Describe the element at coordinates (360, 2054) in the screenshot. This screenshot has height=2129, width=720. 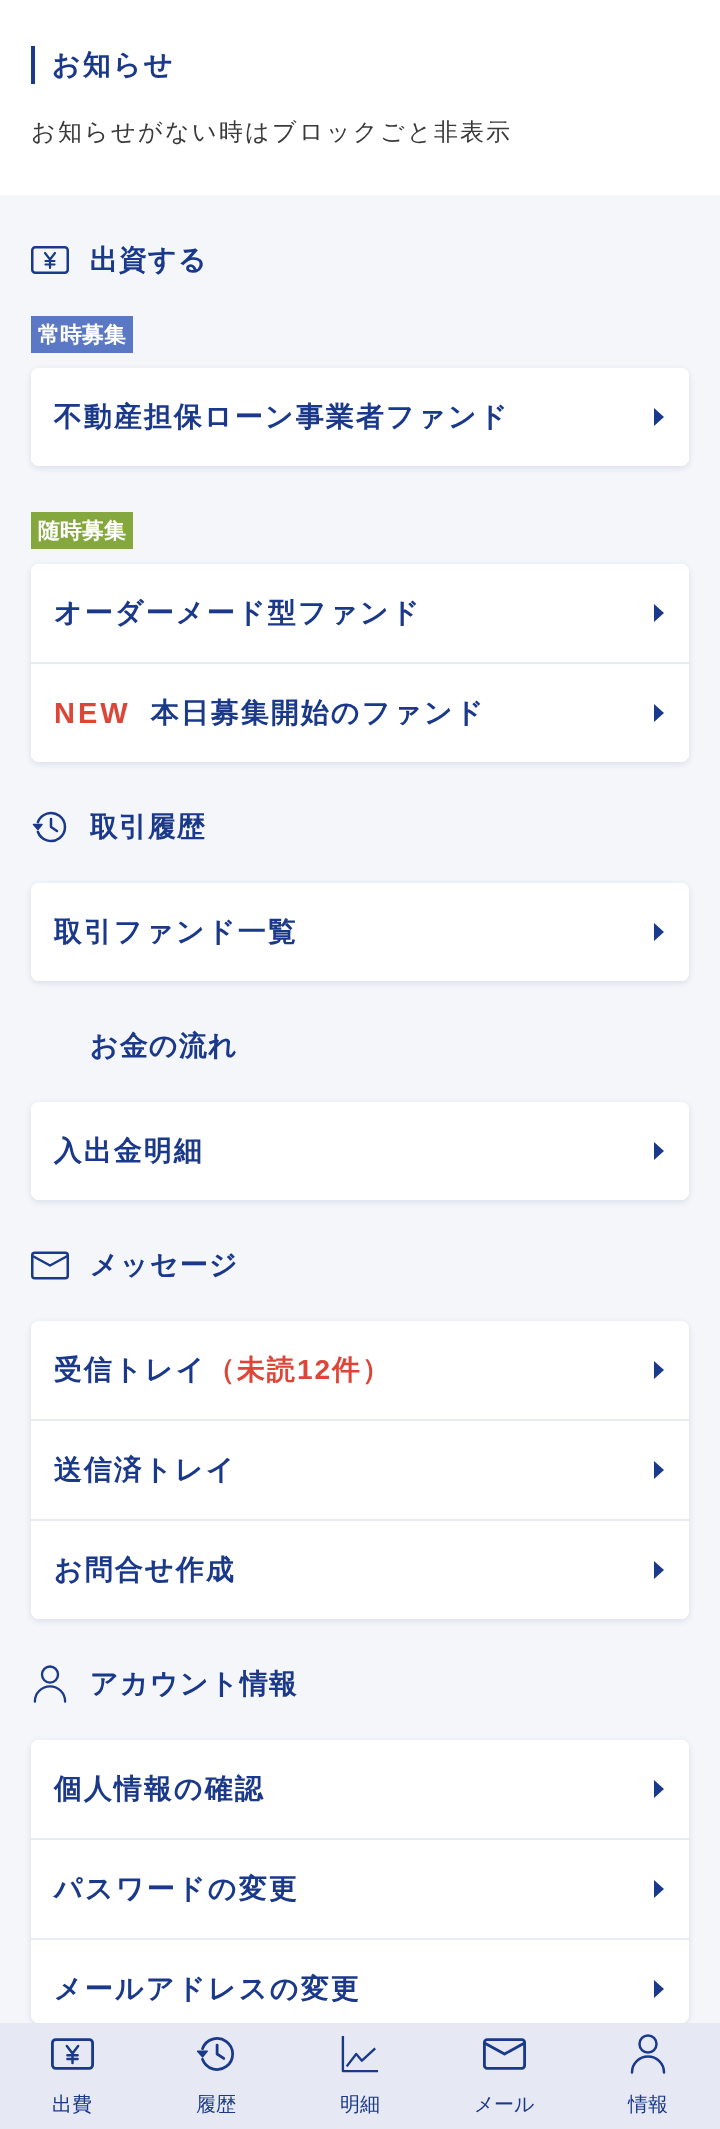
I see `line-chart-icon` at that location.